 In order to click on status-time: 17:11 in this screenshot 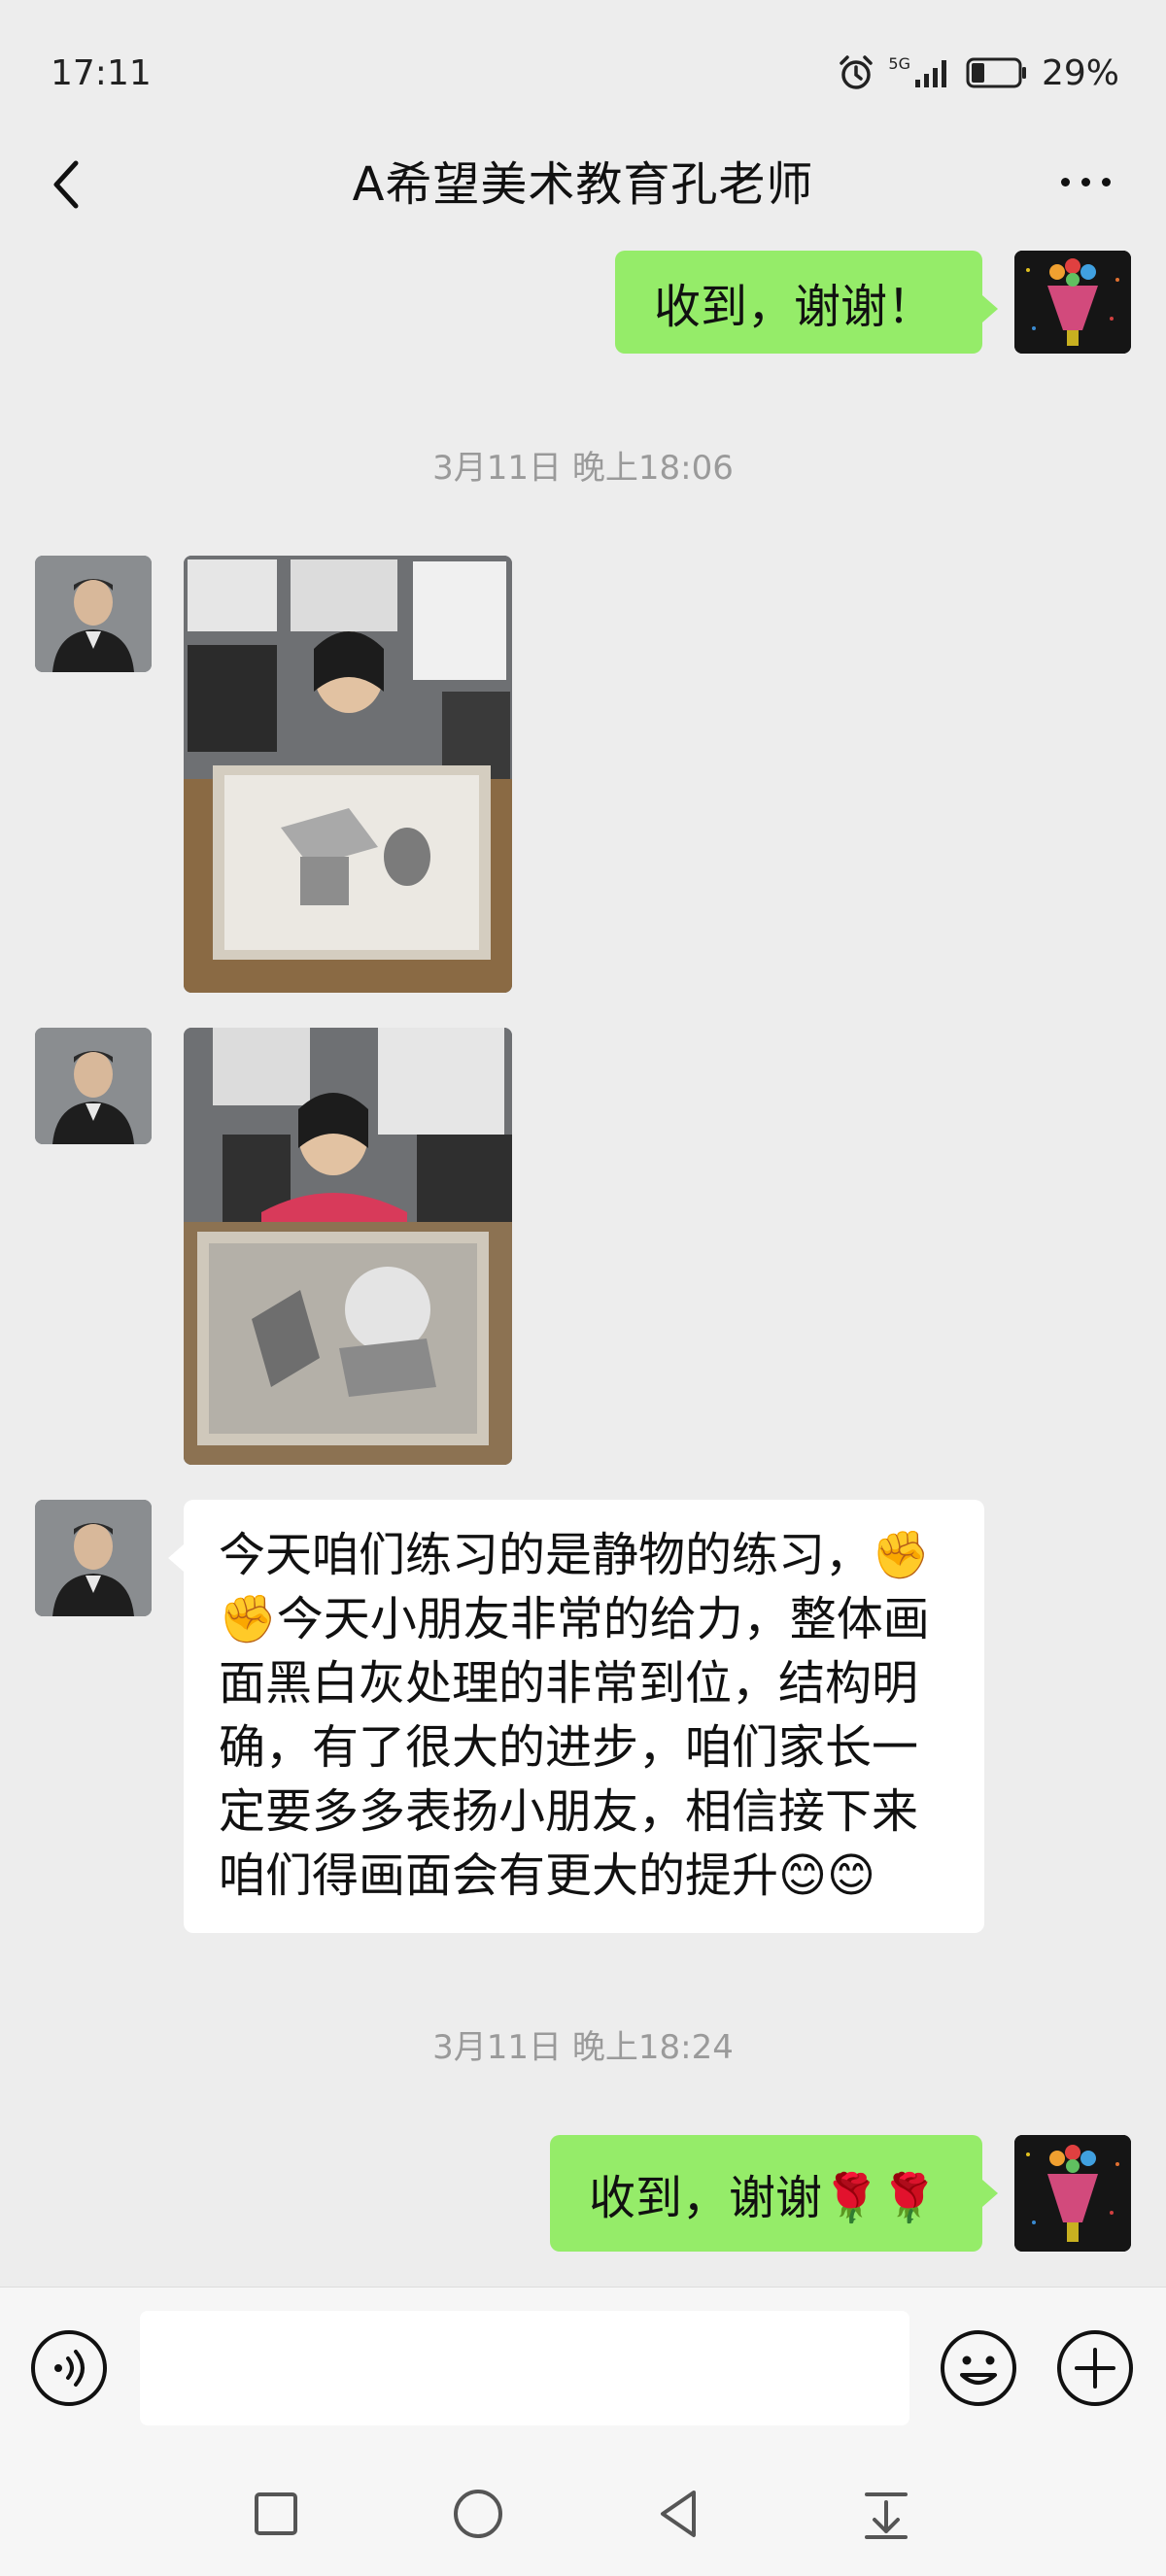, I will do `click(101, 72)`.